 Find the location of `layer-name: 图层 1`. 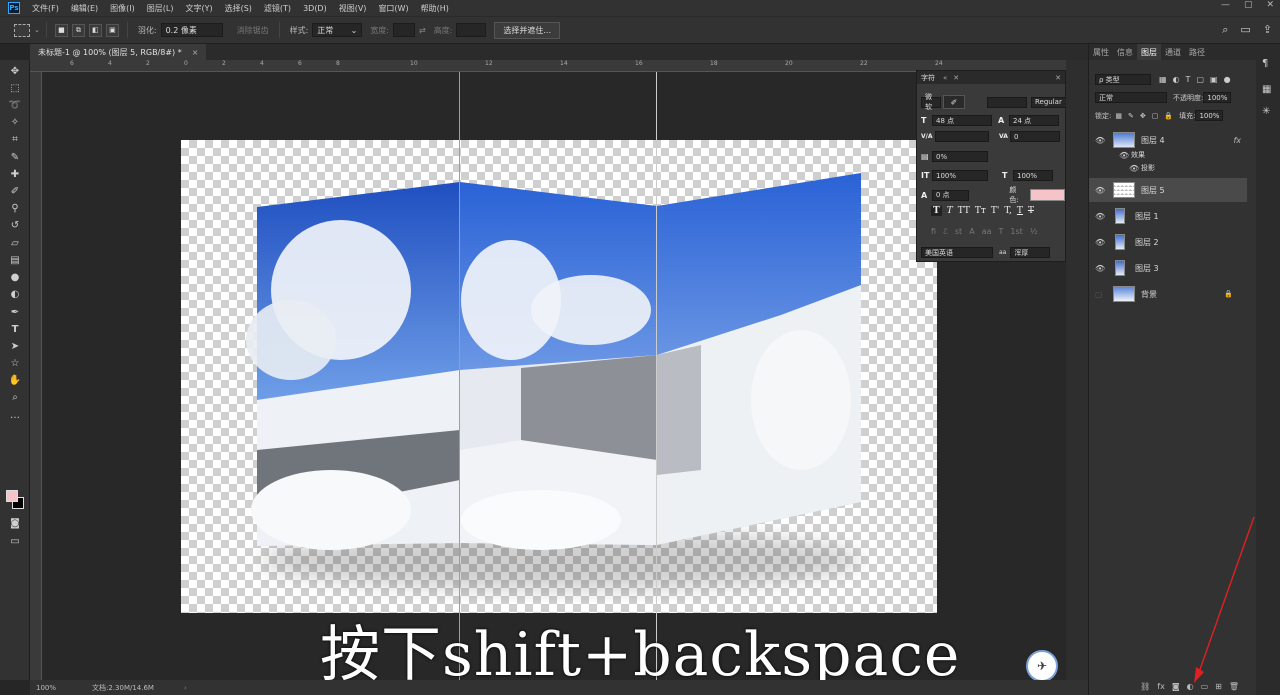

layer-name: 图层 1 is located at coordinates (1147, 216).